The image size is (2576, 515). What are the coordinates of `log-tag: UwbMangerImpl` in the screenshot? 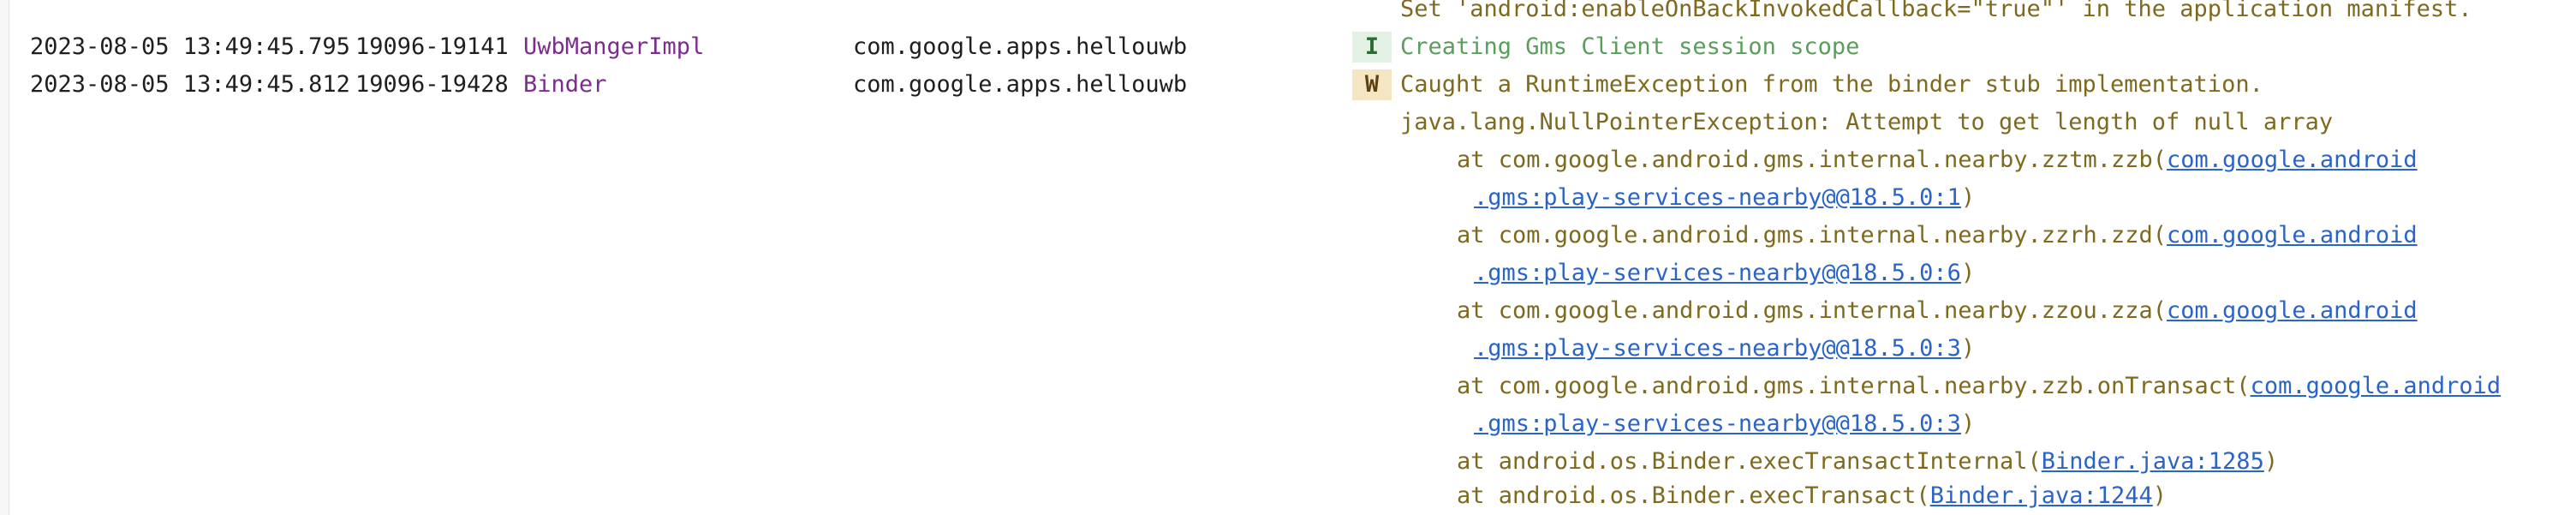 It's located at (614, 46).